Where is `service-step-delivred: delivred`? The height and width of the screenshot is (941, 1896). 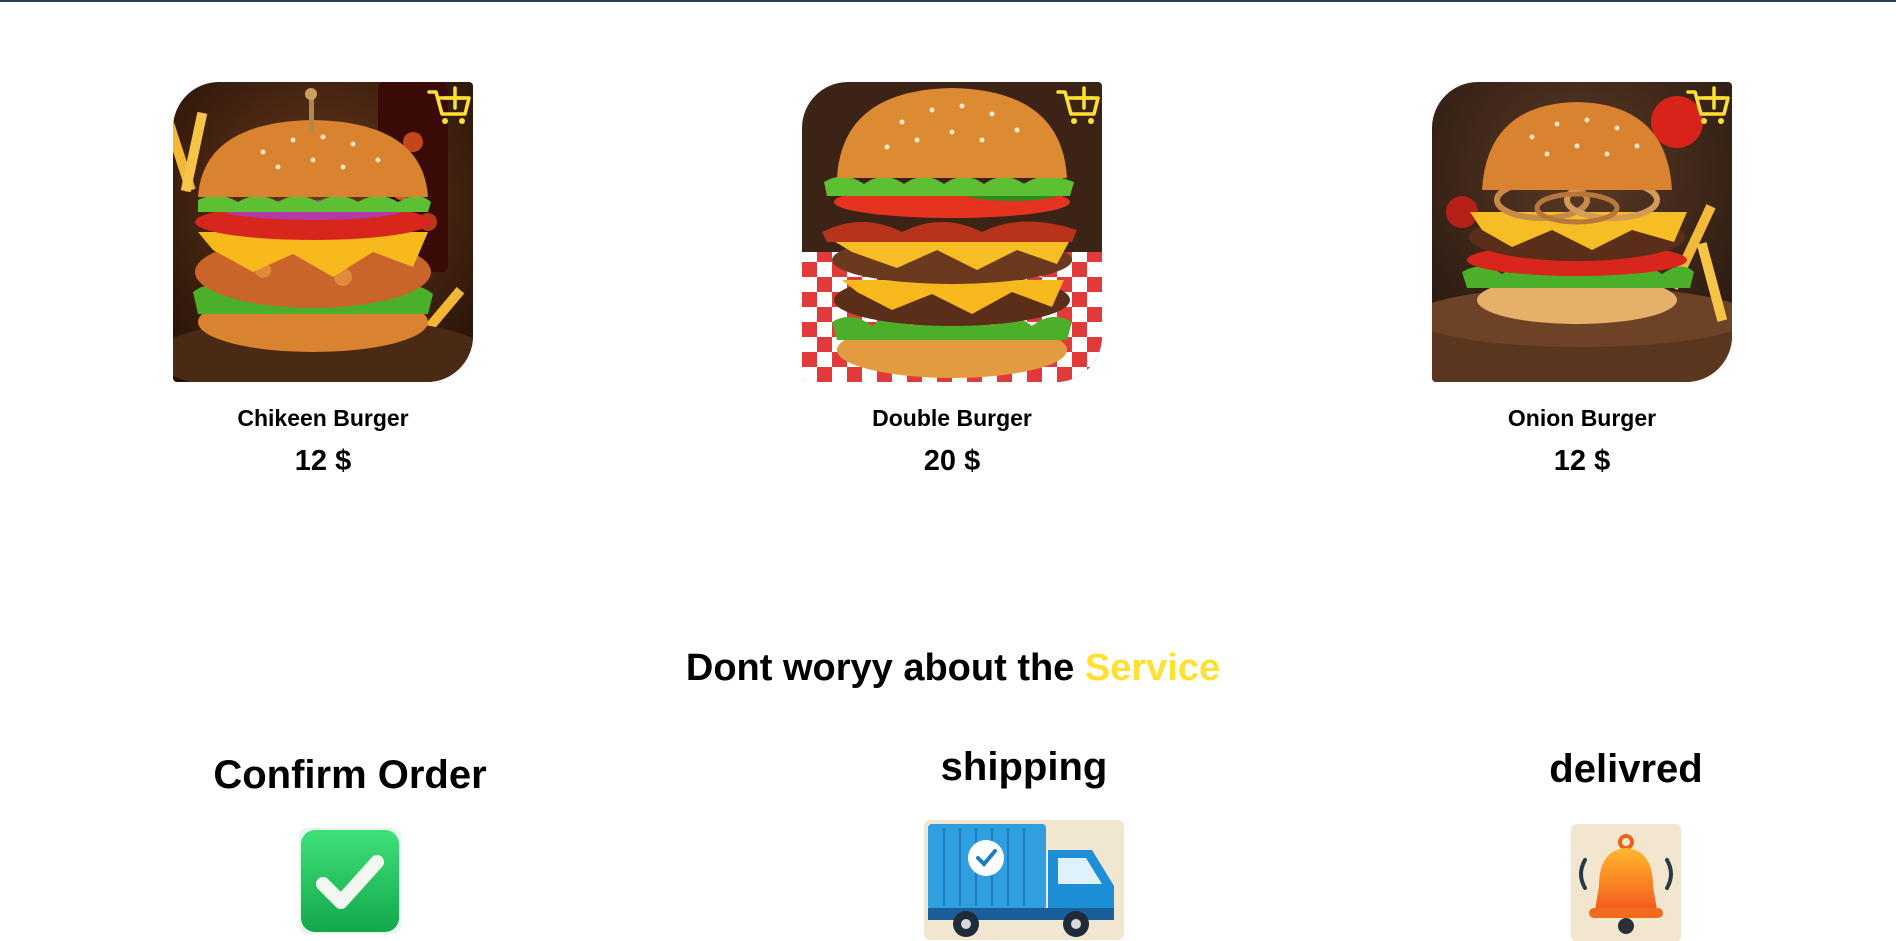 service-step-delivred: delivred is located at coordinates (1626, 842).